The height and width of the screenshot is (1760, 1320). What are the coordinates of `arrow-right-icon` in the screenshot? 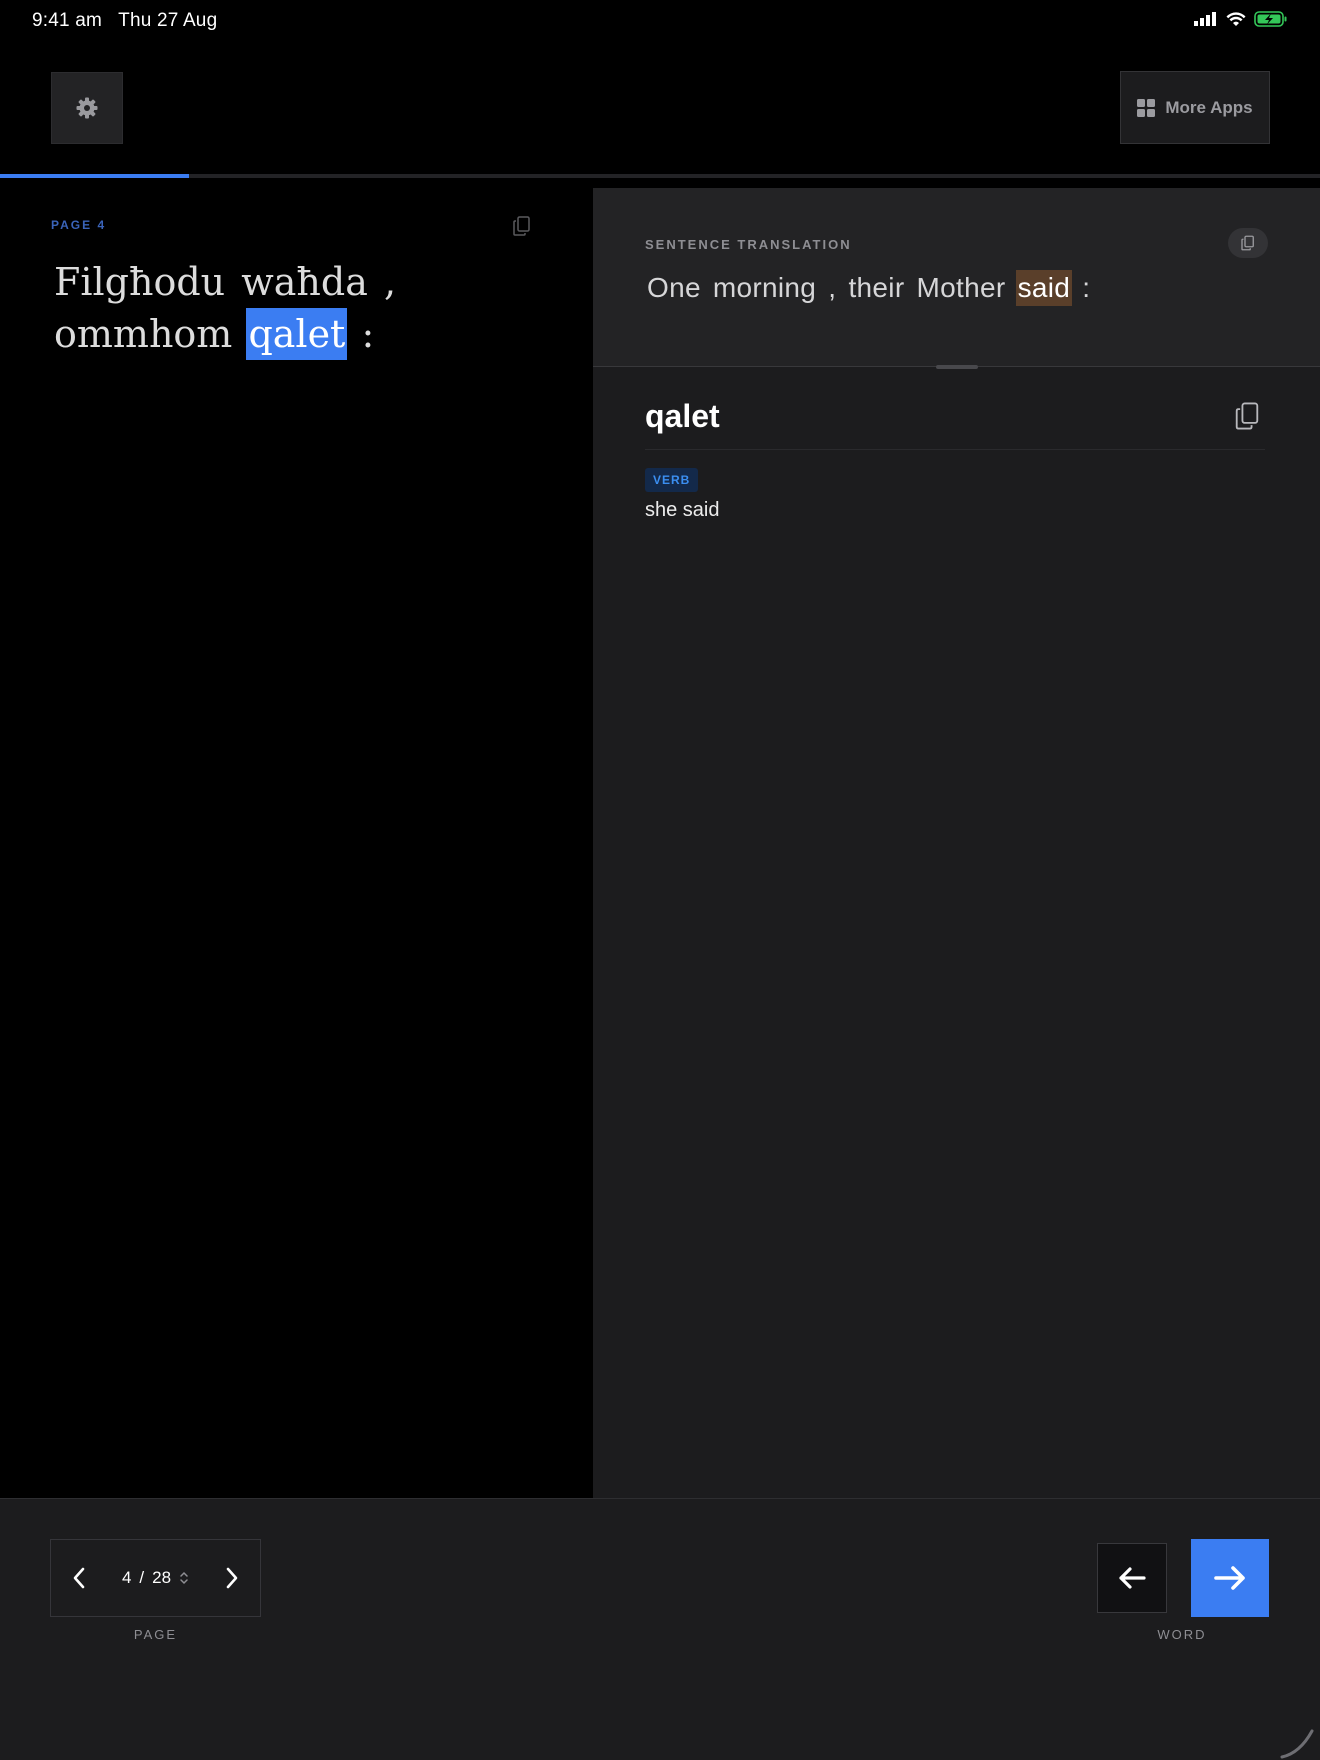 It's located at (1229, 1578).